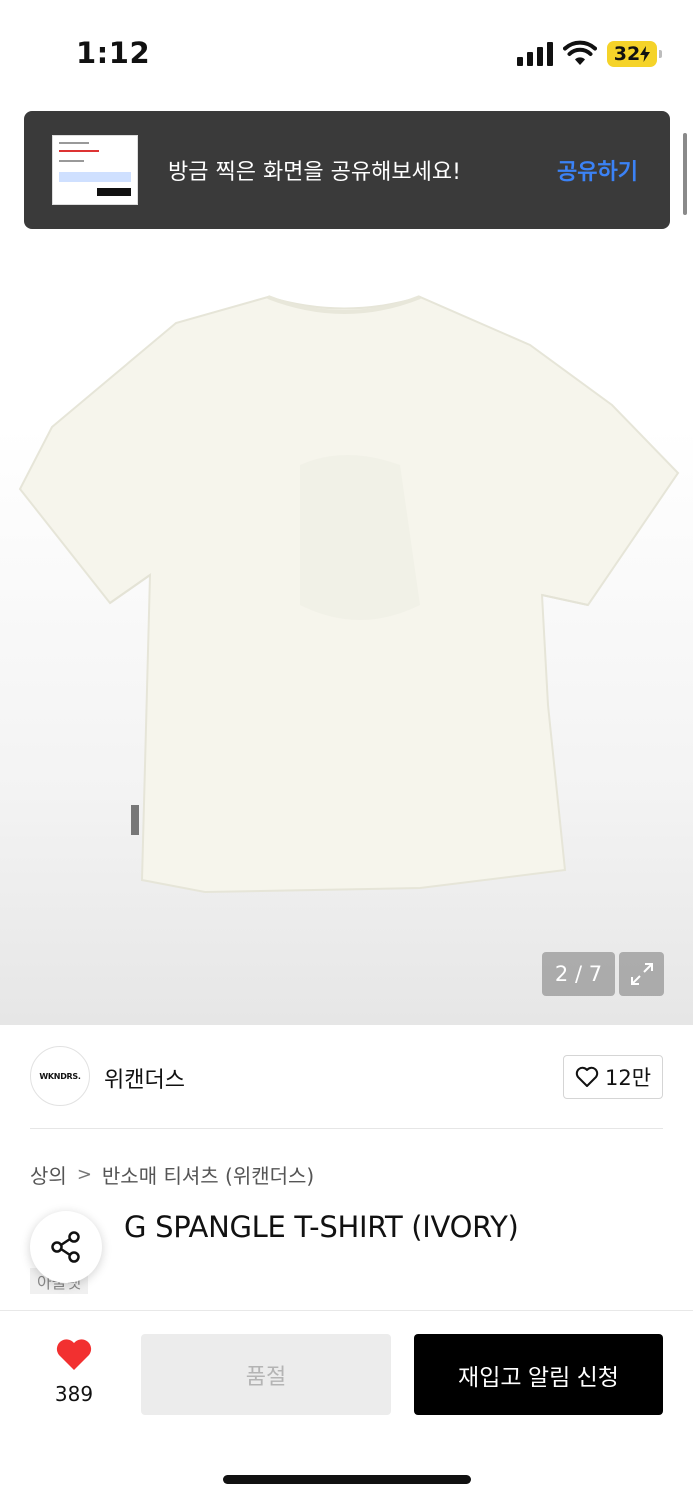 The width and height of the screenshot is (693, 1500). What do you see at coordinates (587, 1076) in the screenshot?
I see `heart-outline-icon` at bounding box center [587, 1076].